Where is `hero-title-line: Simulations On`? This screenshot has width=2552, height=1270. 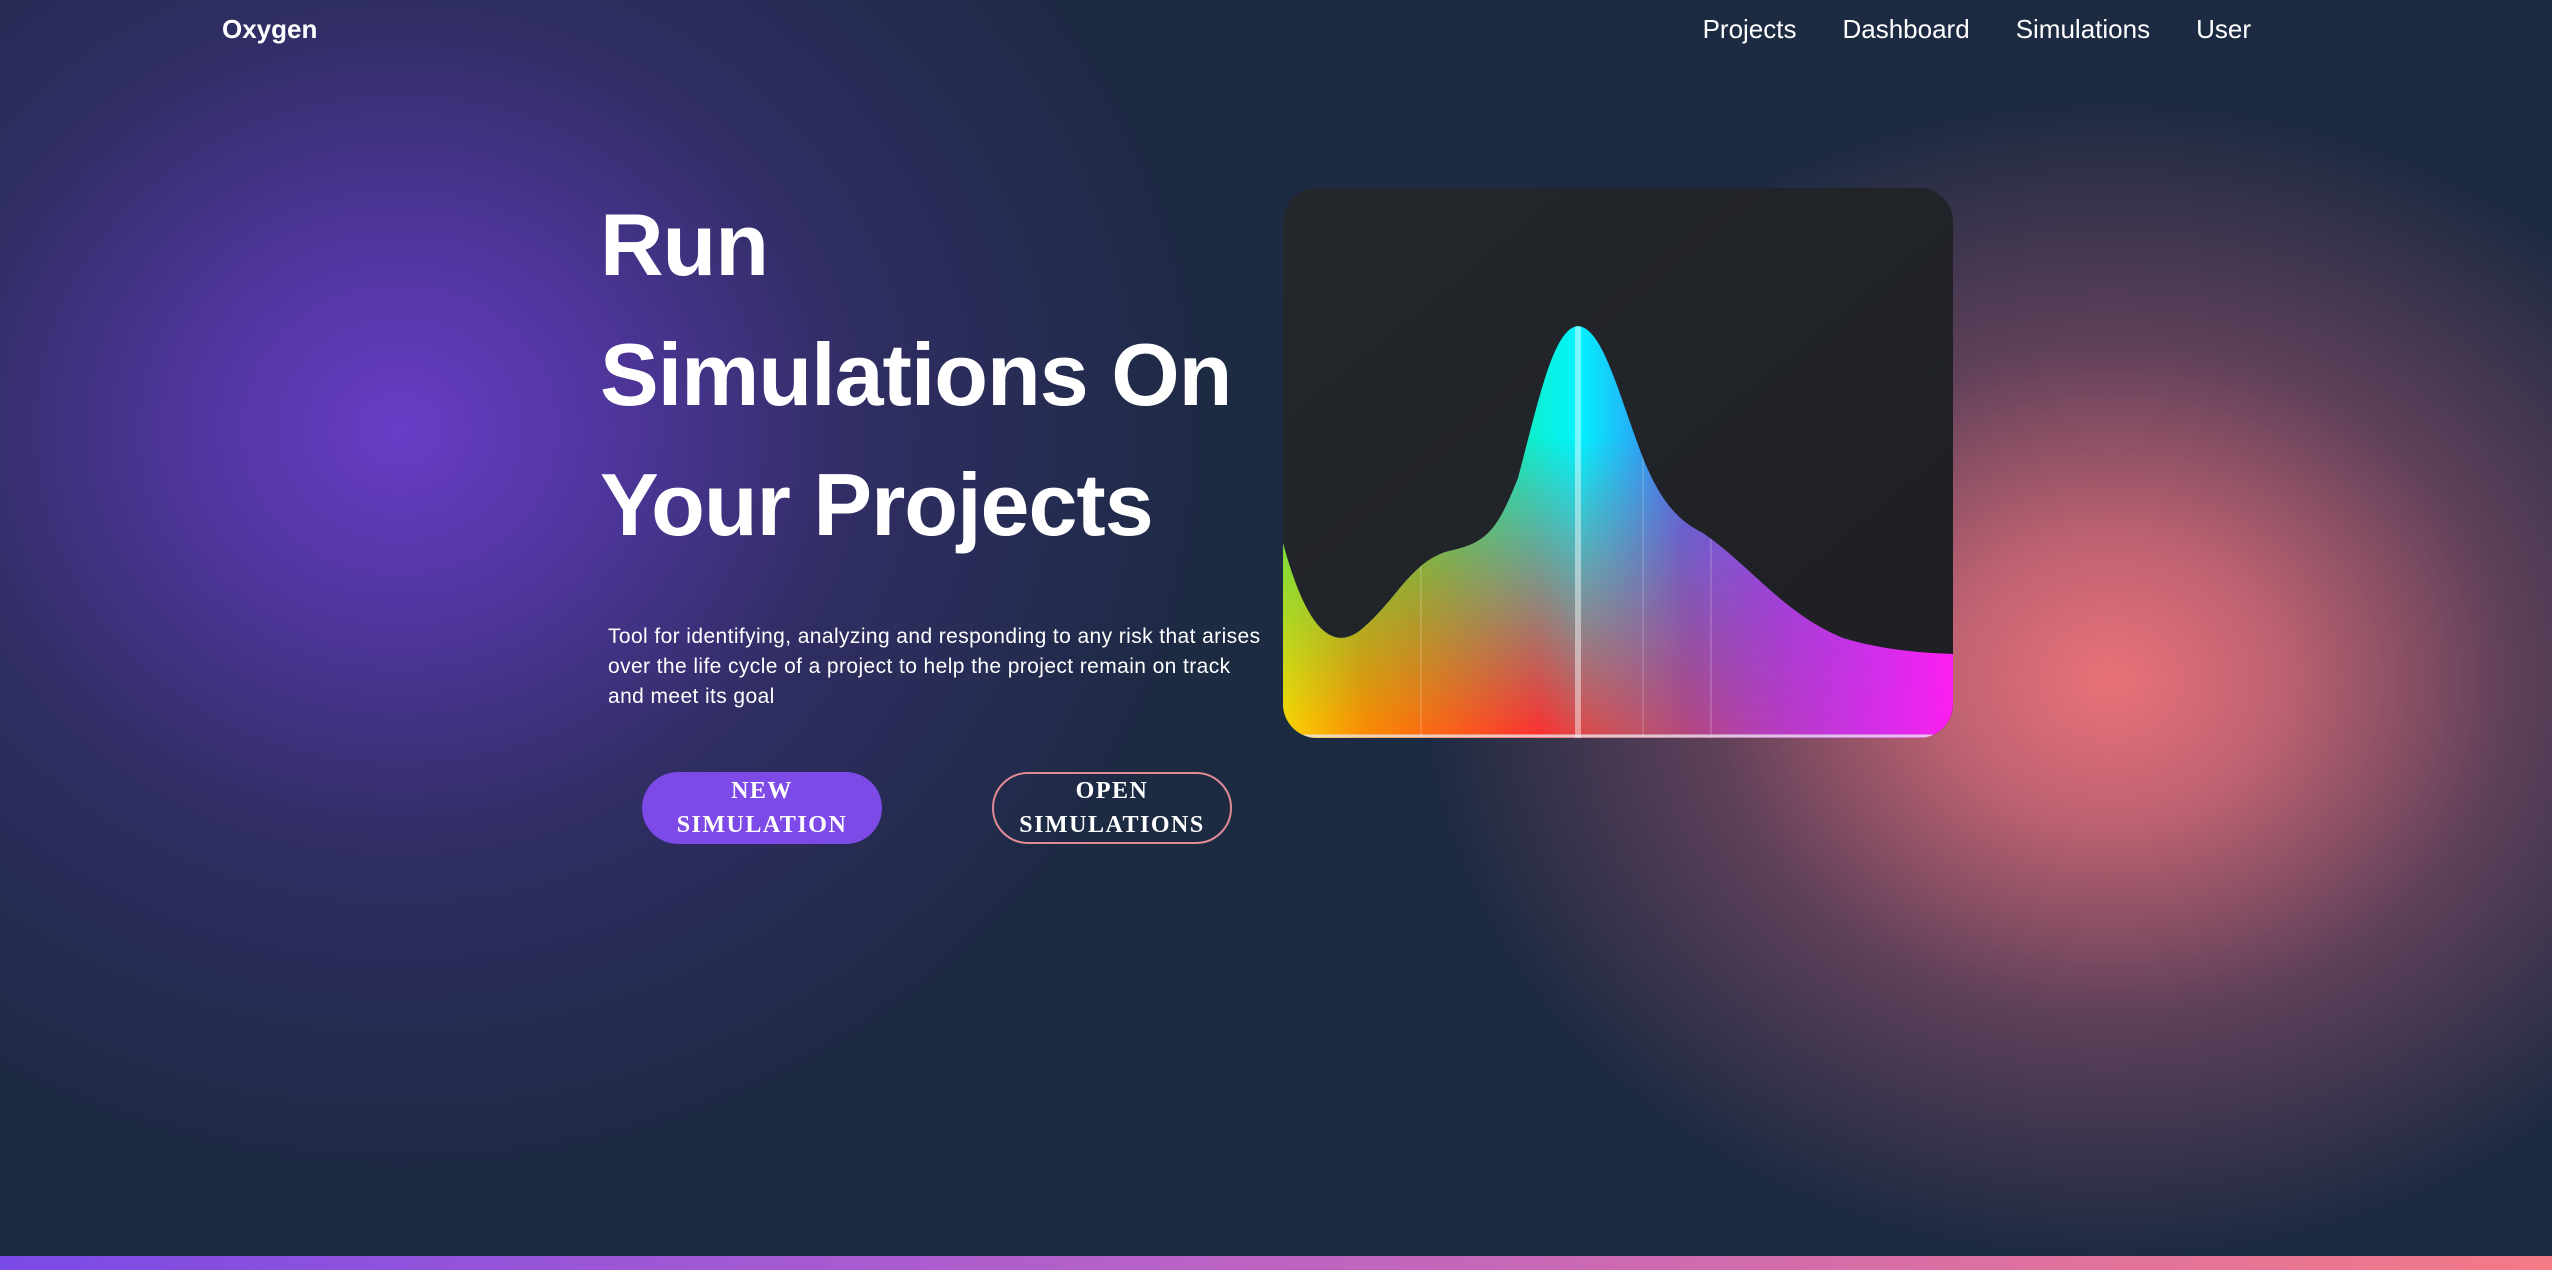 hero-title-line: Simulations On is located at coordinates (916, 374).